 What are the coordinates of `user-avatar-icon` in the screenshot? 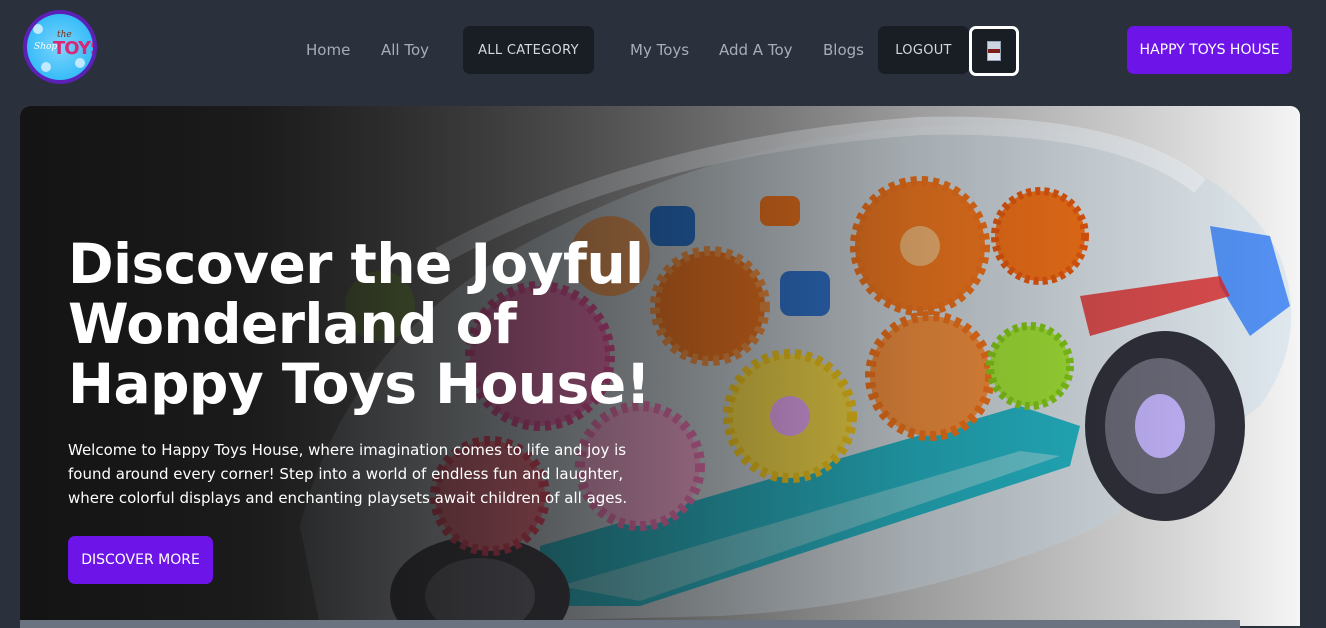 It's located at (994, 51).